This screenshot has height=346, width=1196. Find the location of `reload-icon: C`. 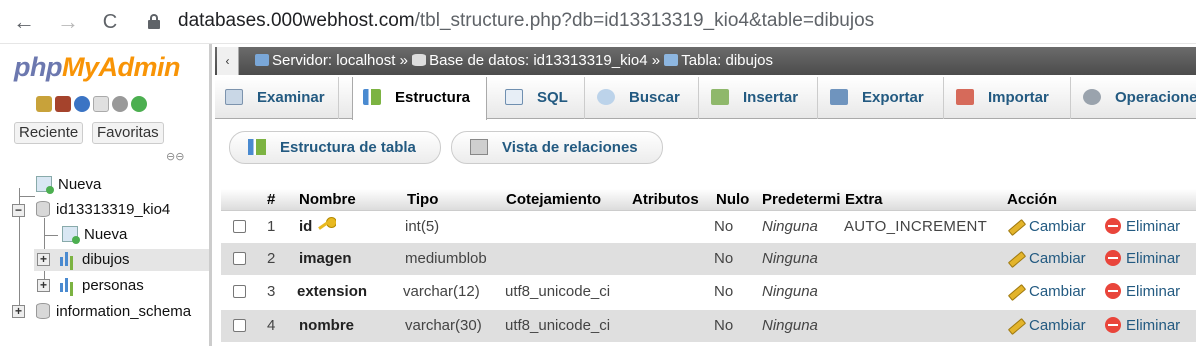

reload-icon: C is located at coordinates (110, 22).